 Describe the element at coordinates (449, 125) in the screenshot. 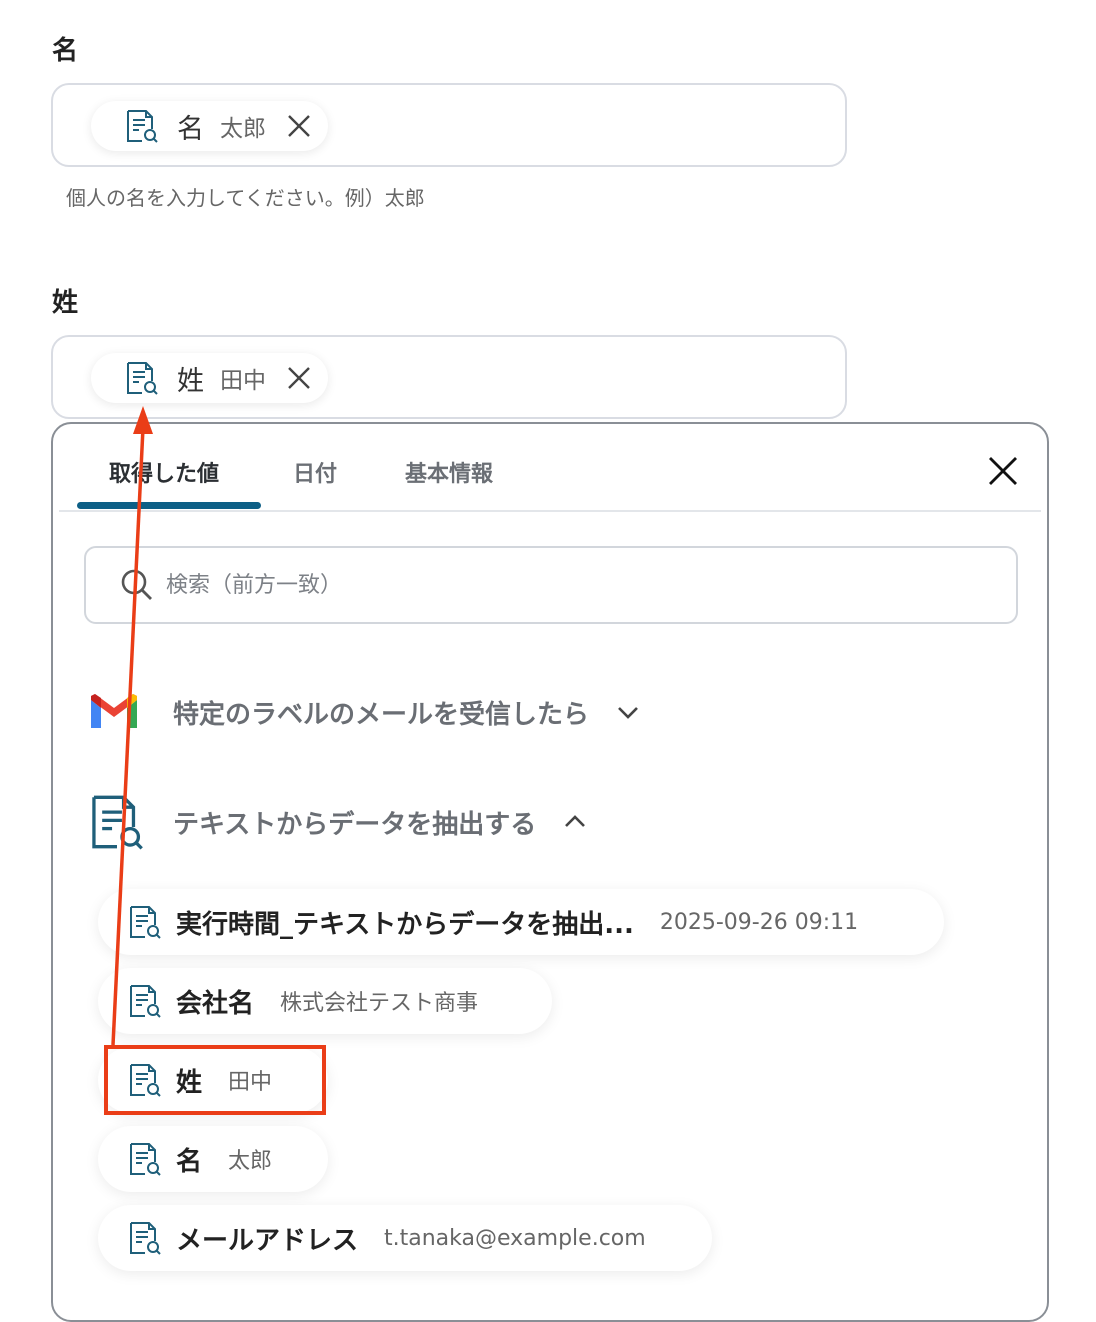

I see `first-name-field: 名 太郎` at that location.